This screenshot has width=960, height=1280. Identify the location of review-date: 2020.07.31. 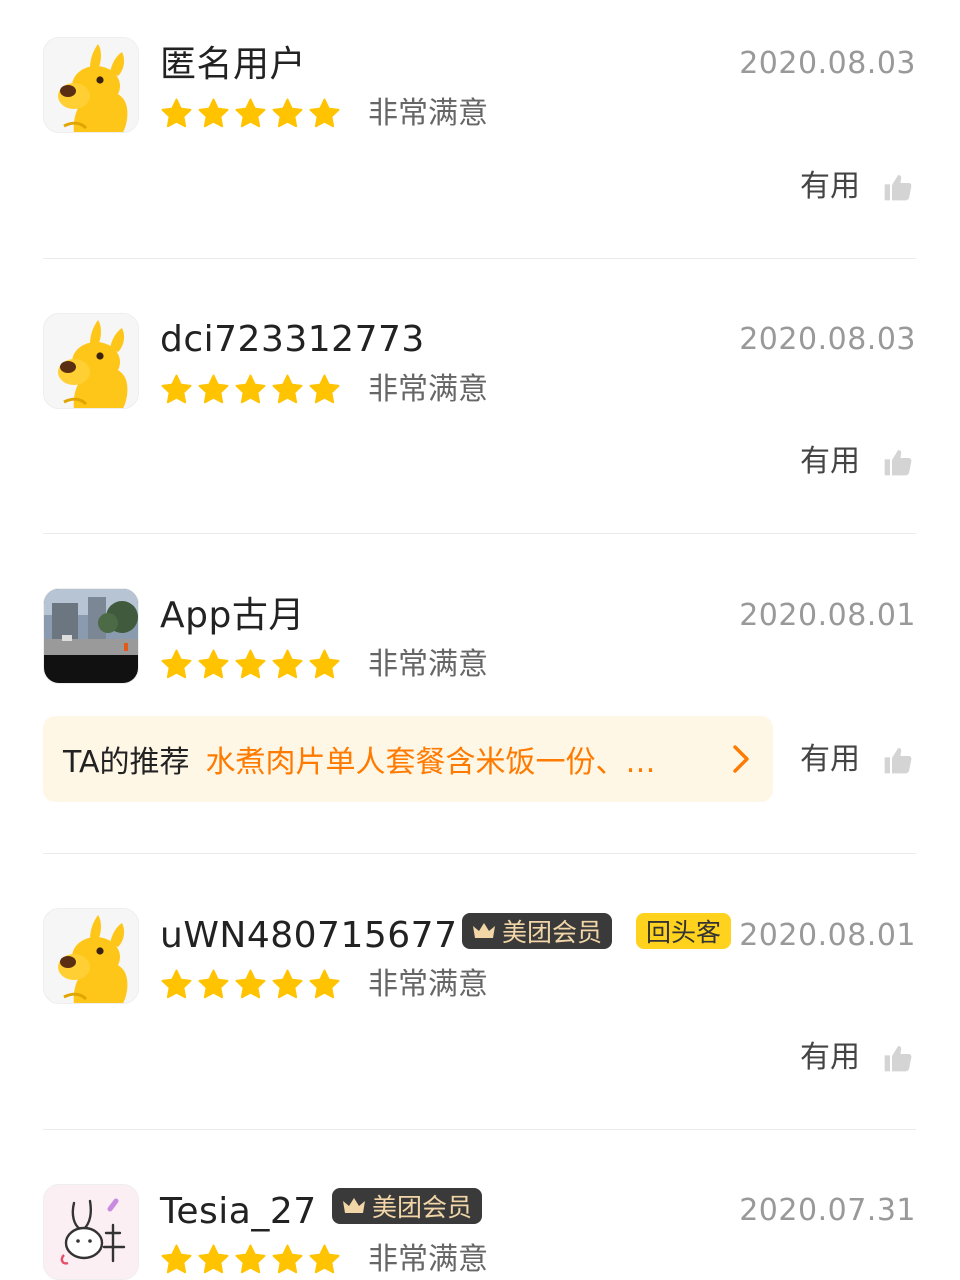
(827, 1210).